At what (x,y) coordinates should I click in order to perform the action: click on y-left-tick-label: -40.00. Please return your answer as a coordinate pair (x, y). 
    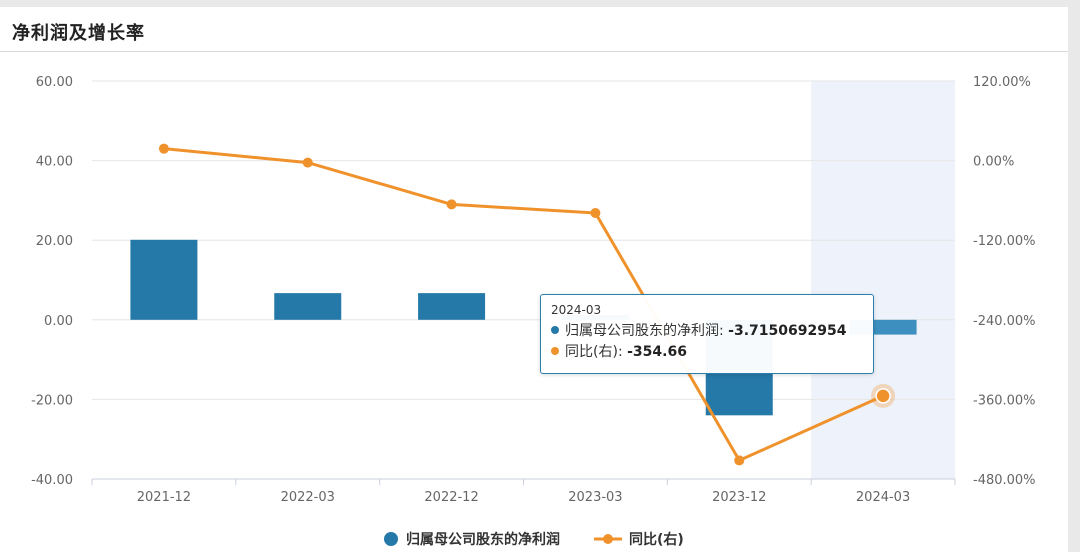
    Looking at the image, I should click on (52, 480).